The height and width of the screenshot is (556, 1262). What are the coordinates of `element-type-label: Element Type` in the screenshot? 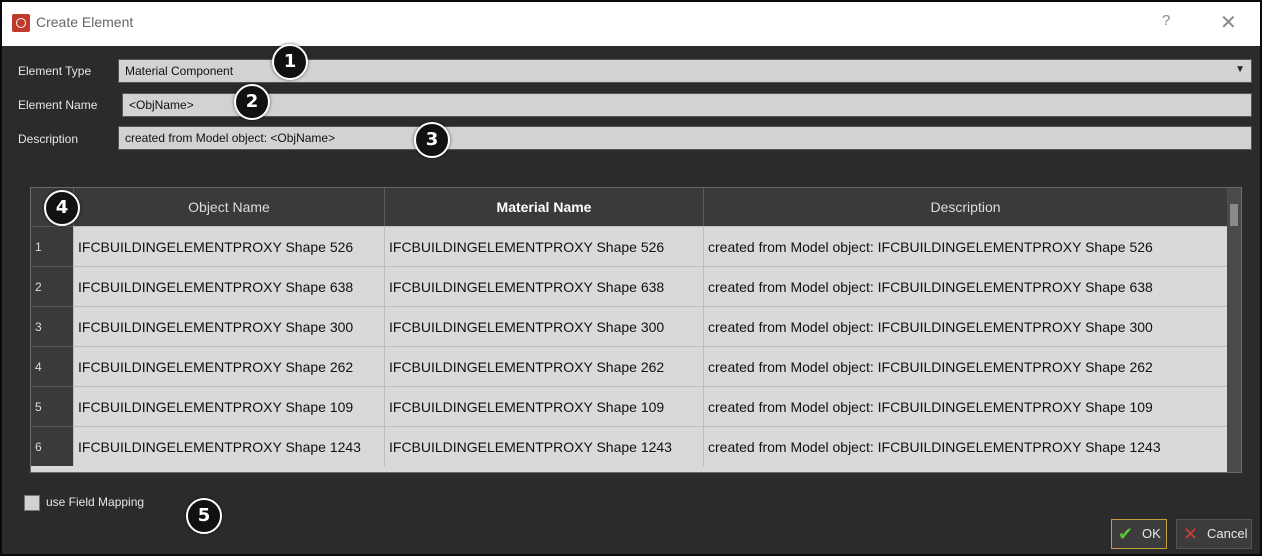 It's located at (55, 71).